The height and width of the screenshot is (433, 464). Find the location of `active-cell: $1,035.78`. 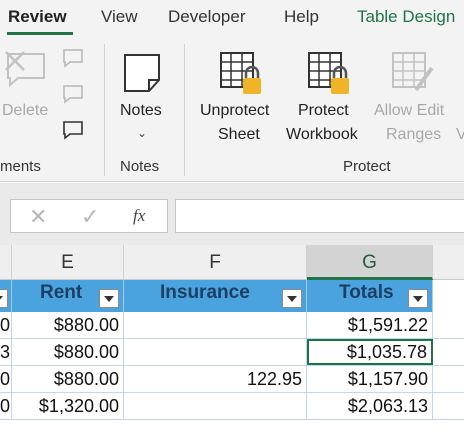

active-cell: $1,035.78 is located at coordinates (370, 352).